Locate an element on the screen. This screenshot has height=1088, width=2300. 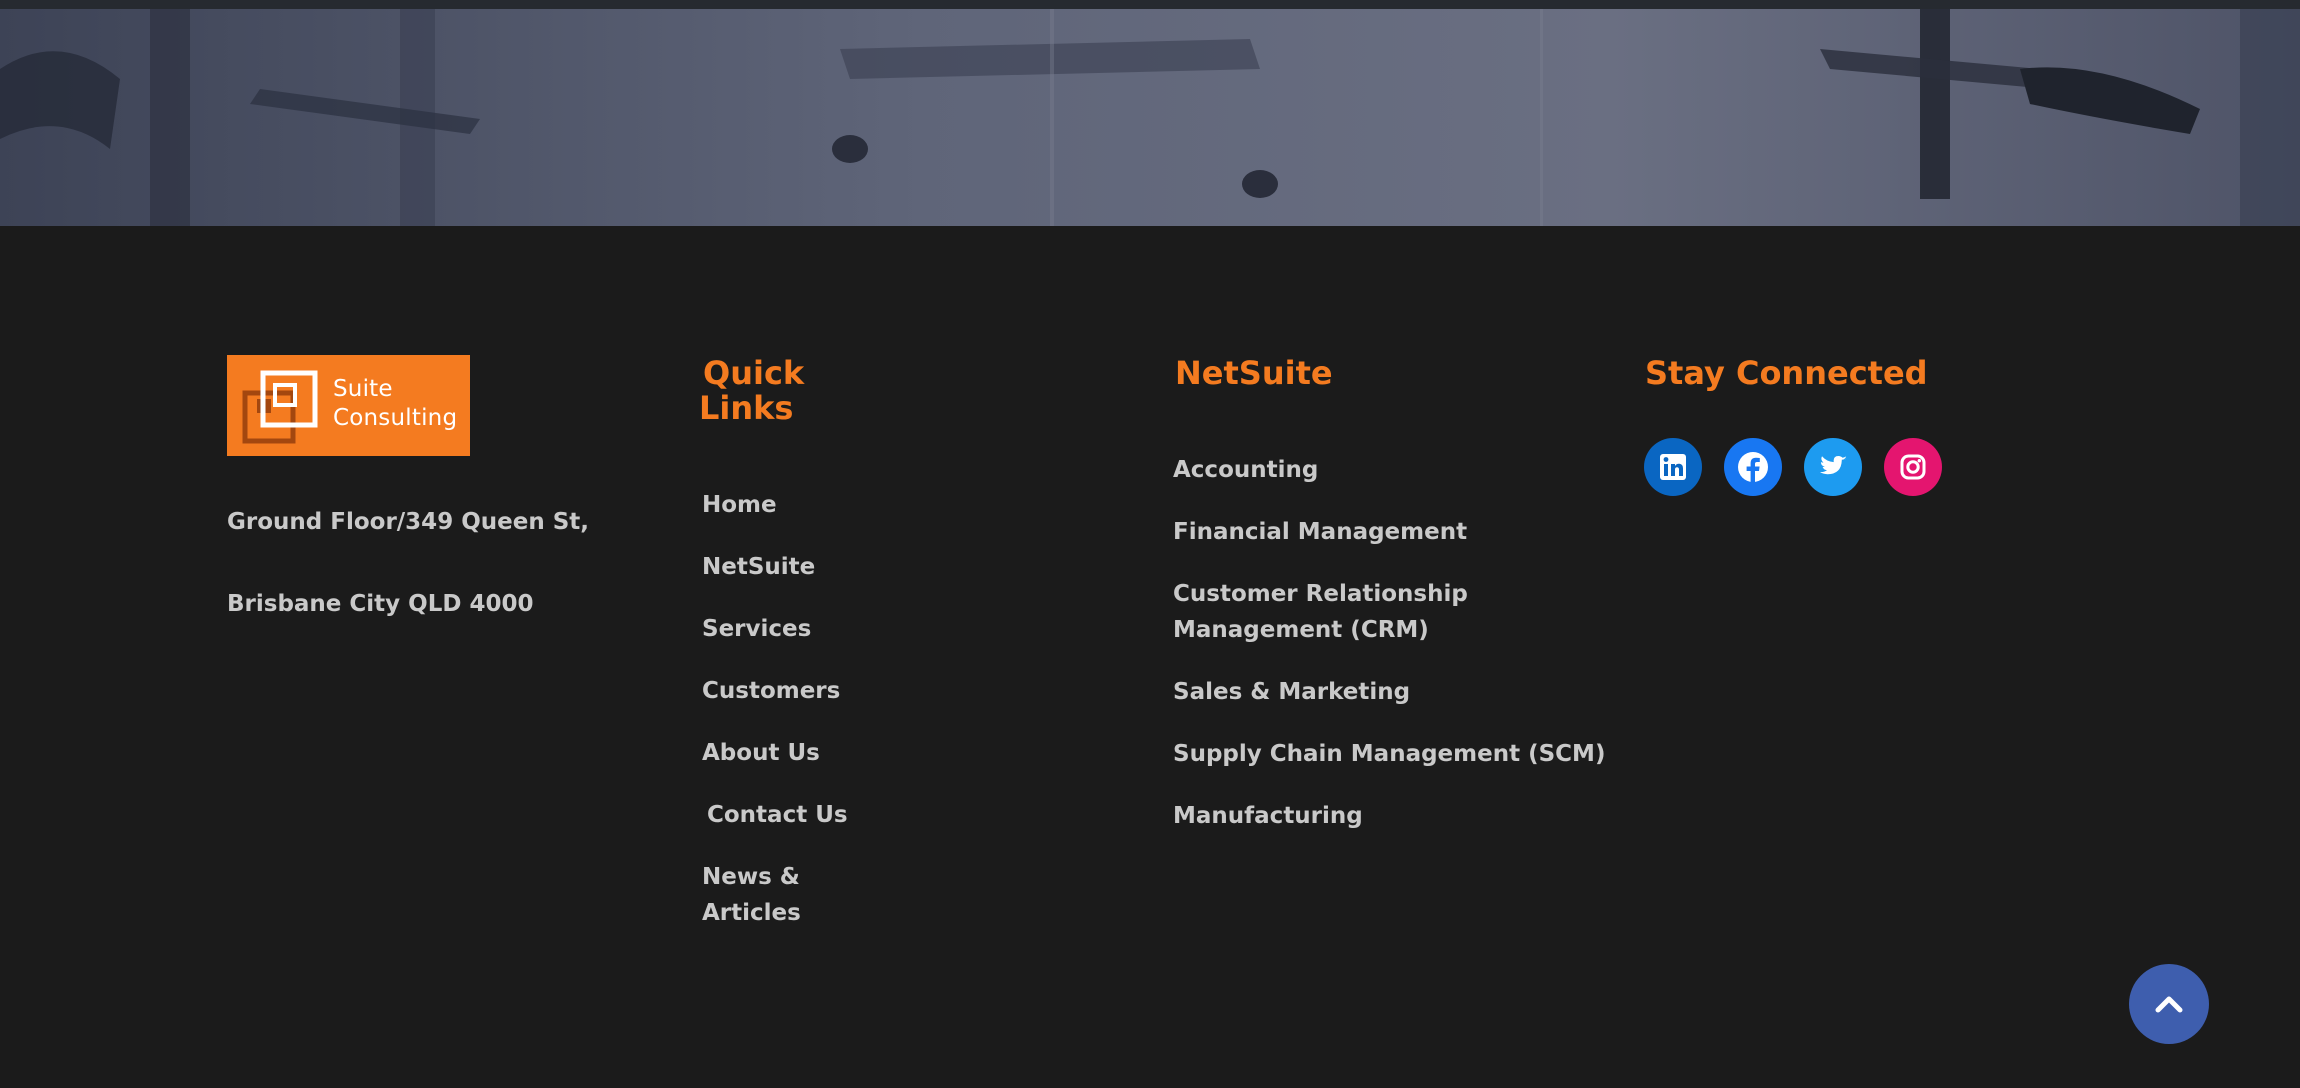
address-line-1: Ground Floor/349 Queen St, is located at coordinates (408, 522).